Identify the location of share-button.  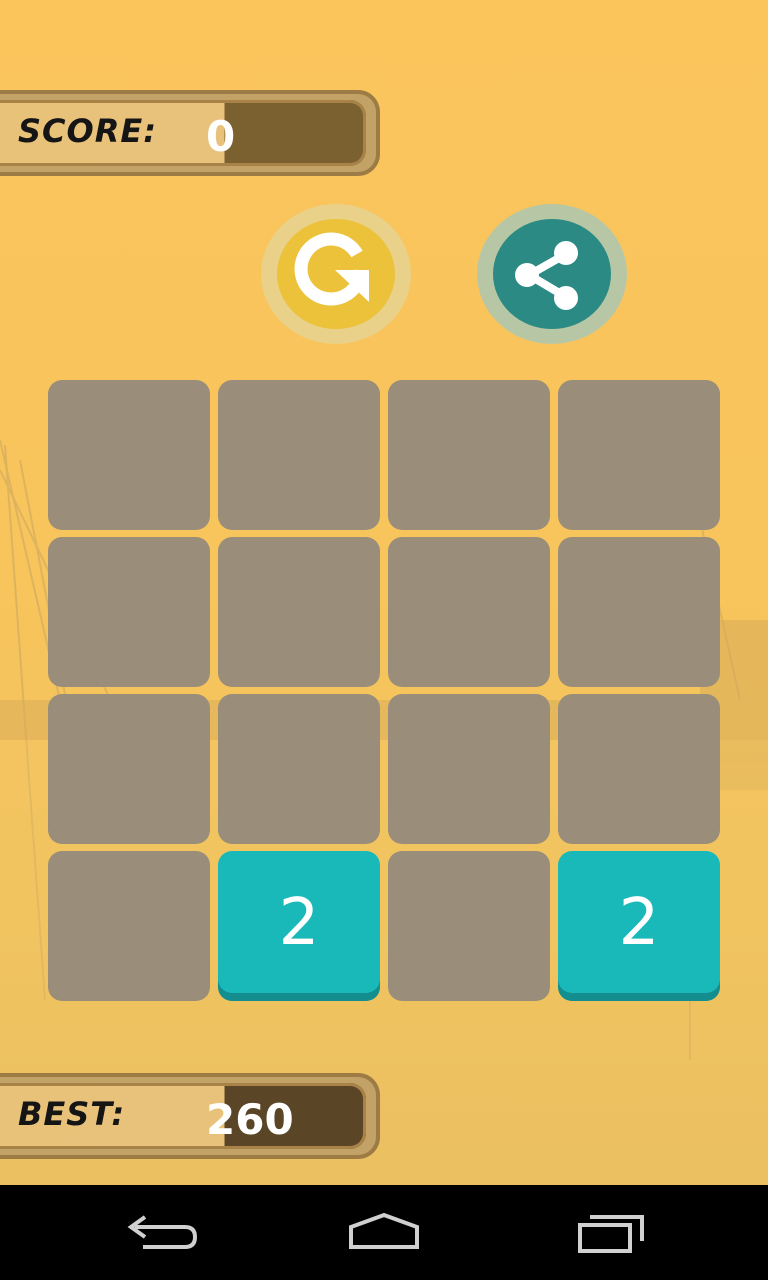
(552, 274).